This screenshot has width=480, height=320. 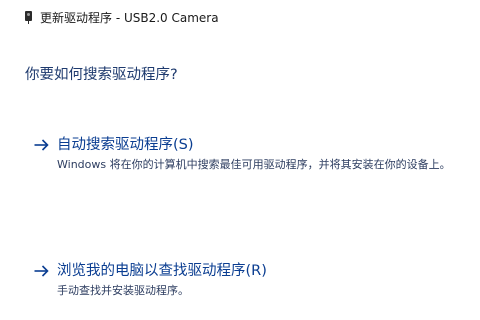 What do you see at coordinates (129, 18) in the screenshot?
I see `window-title: 更新驱动程序 - USB2.0 Camera` at bounding box center [129, 18].